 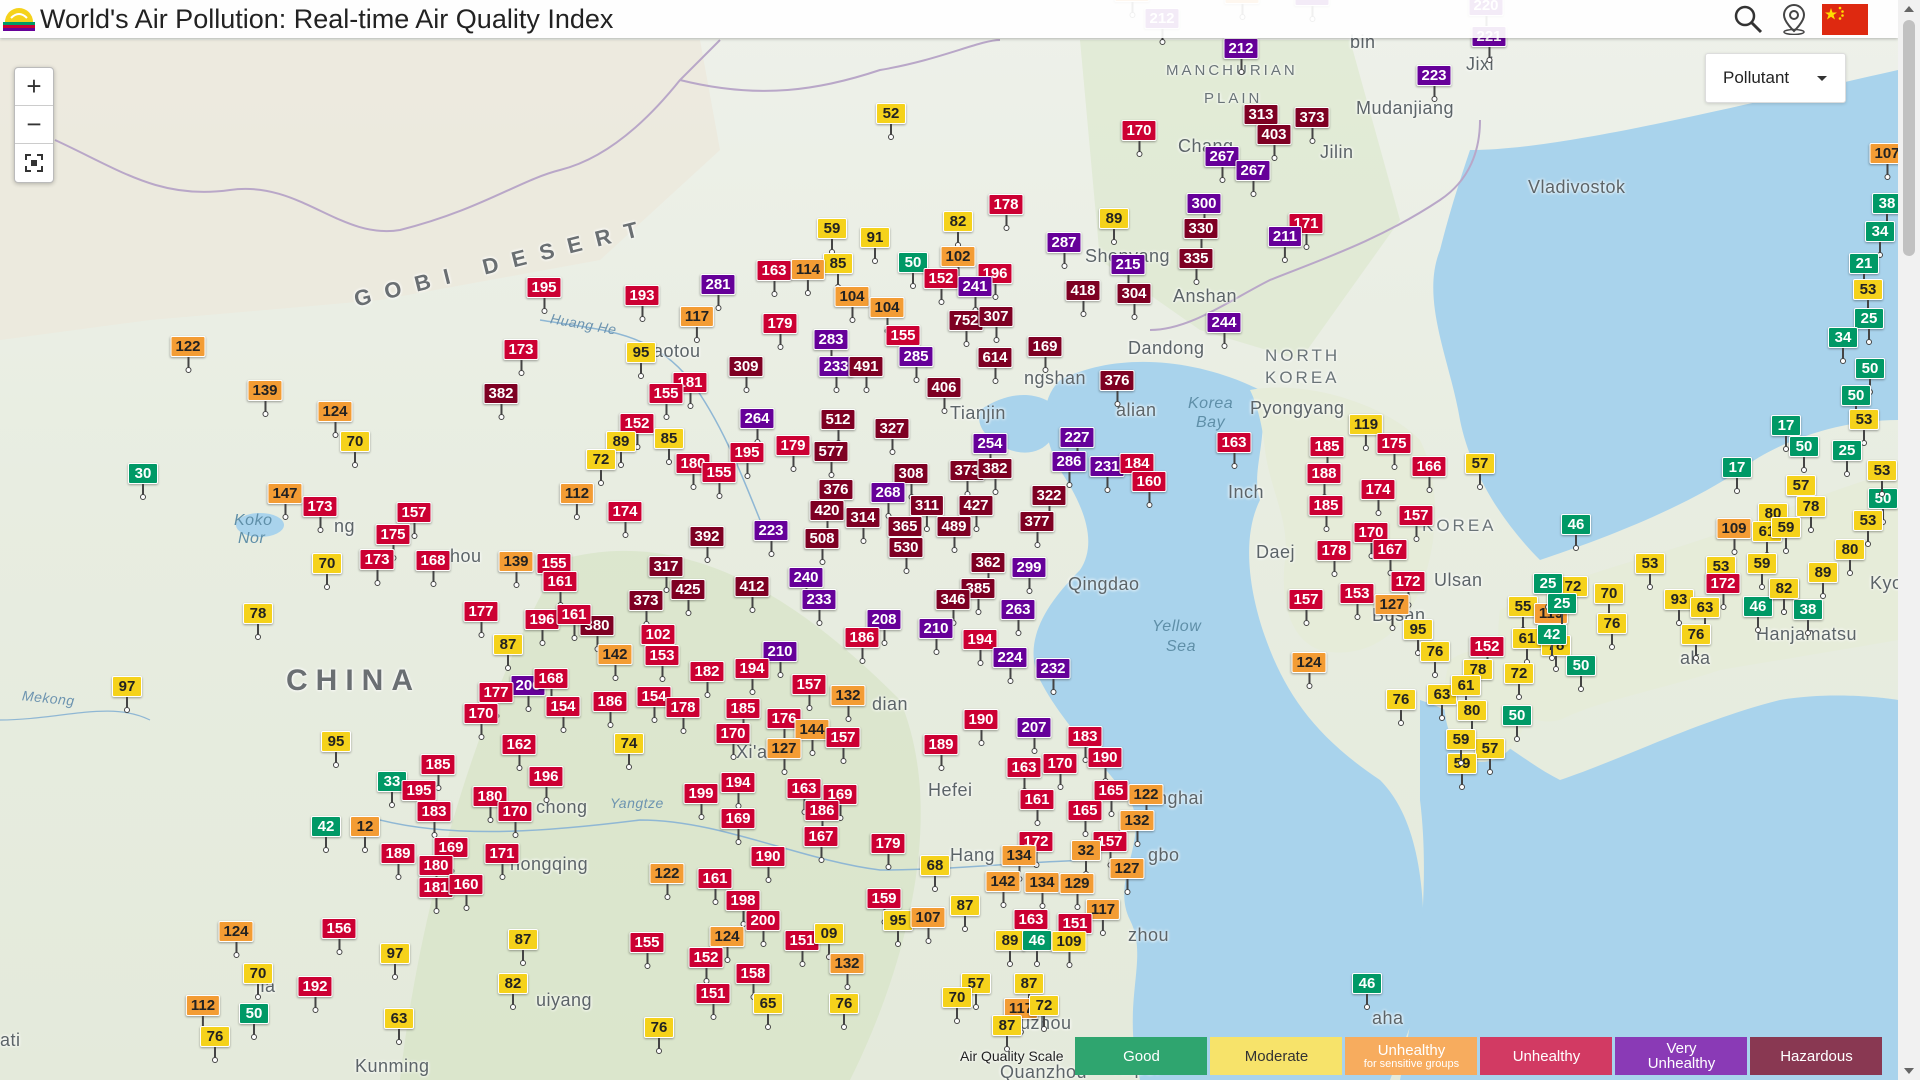 I want to click on aqi-station-marker: 314, so click(x=863, y=525).